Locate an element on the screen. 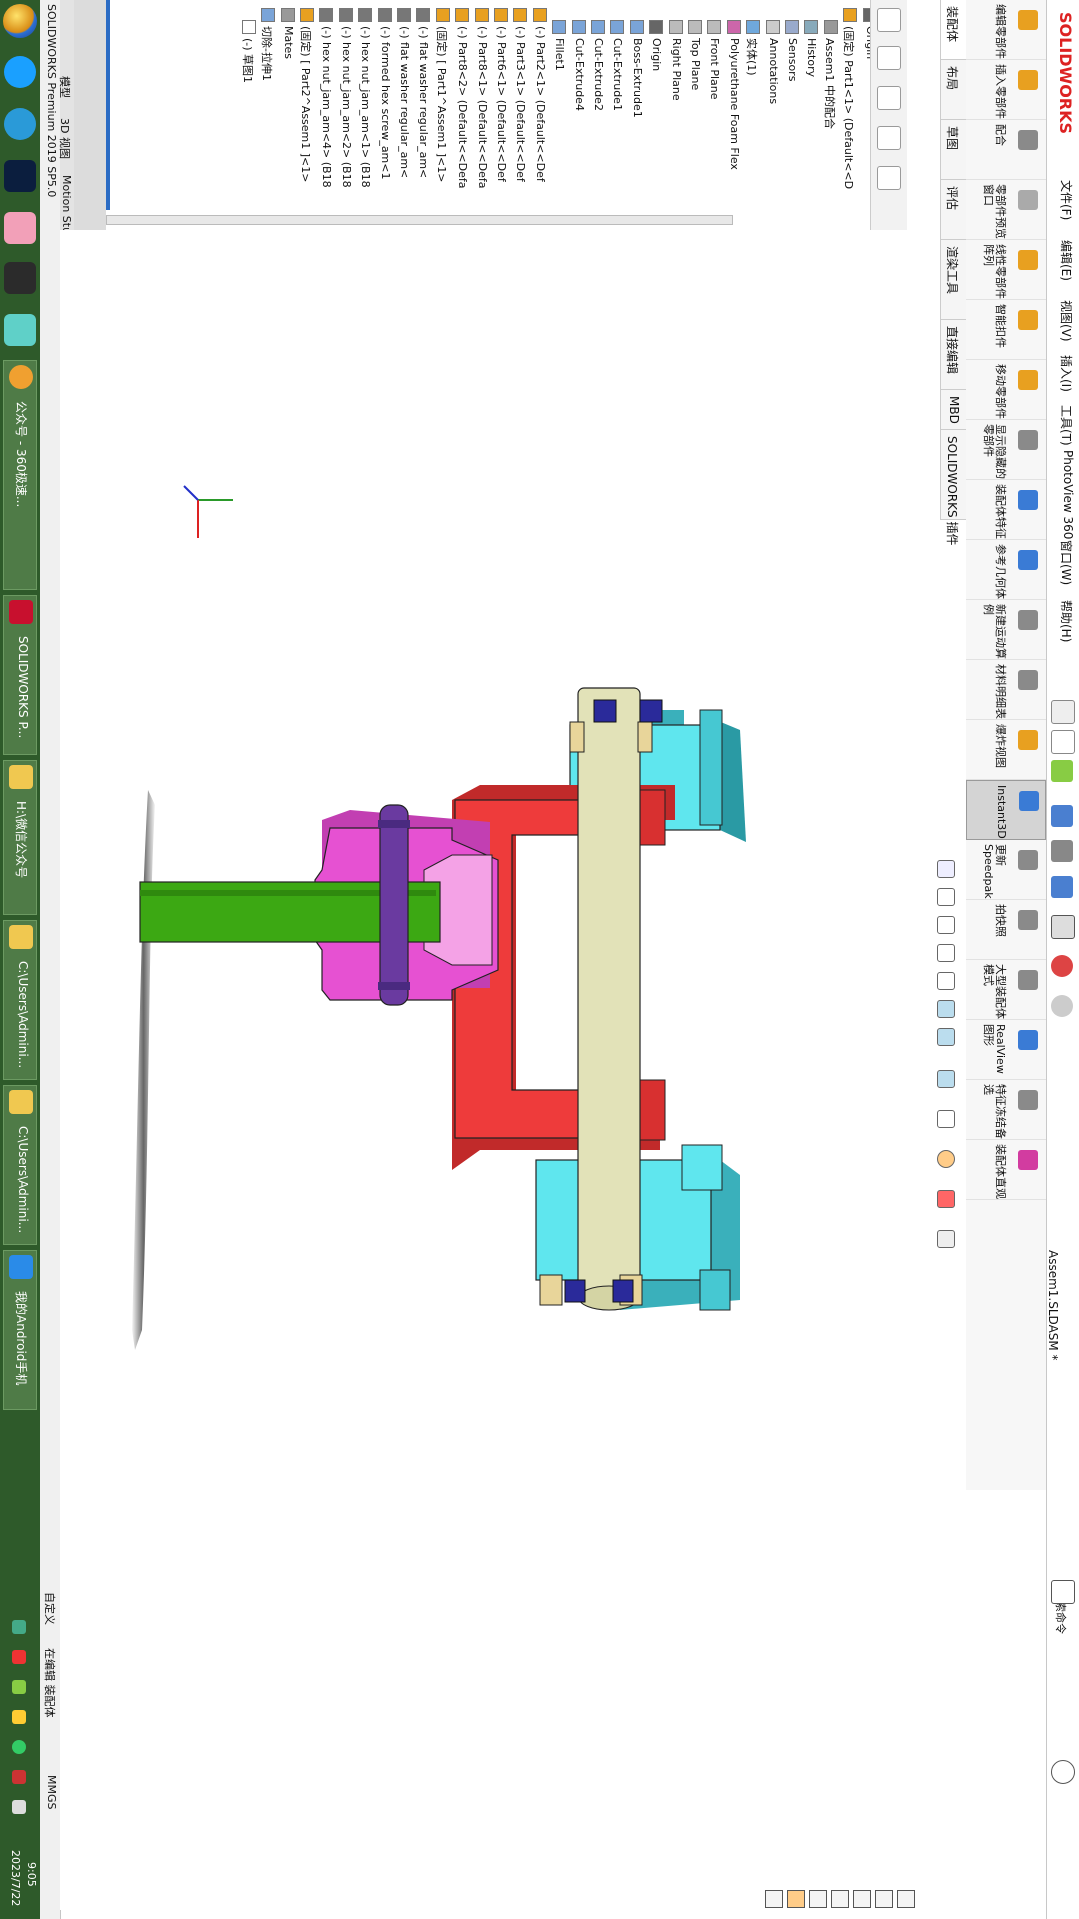 The image size is (1079, 1919). menu-edit: 编辑(E) is located at coordinates (1066, 260).